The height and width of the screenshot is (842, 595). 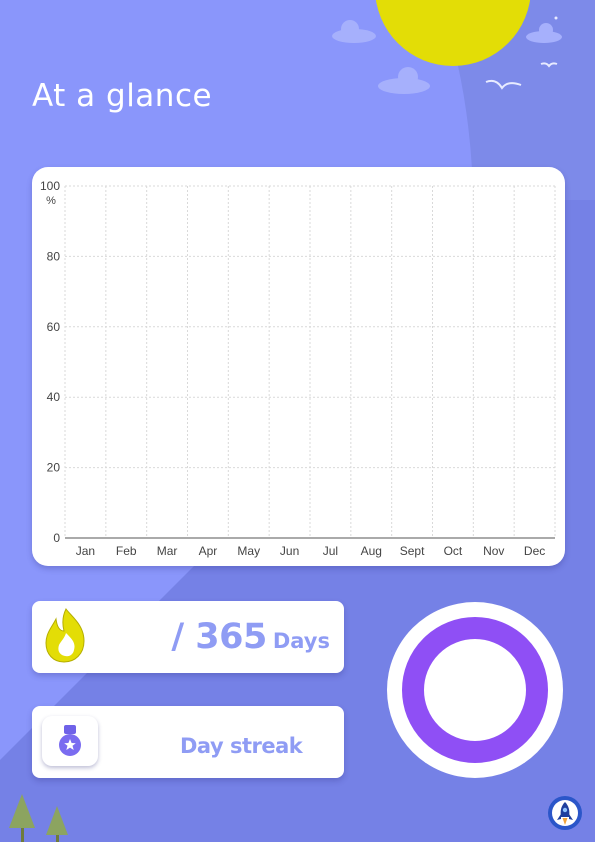 What do you see at coordinates (412, 551) in the screenshot?
I see `x-tick-label: Sept` at bounding box center [412, 551].